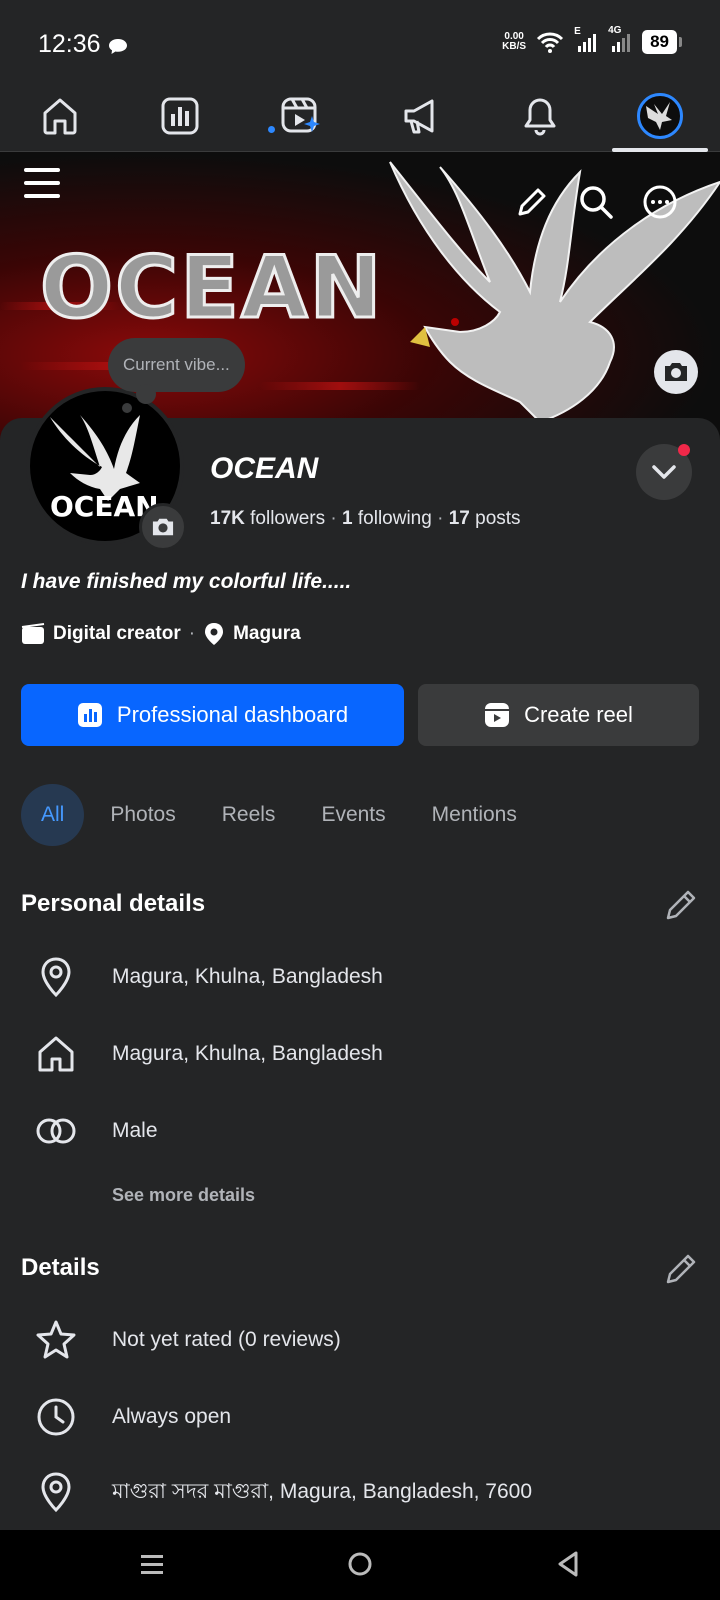 Image resolution: width=720 pixels, height=1600 pixels. Describe the element at coordinates (680, 42) in the screenshot. I see `battery-tip` at that location.